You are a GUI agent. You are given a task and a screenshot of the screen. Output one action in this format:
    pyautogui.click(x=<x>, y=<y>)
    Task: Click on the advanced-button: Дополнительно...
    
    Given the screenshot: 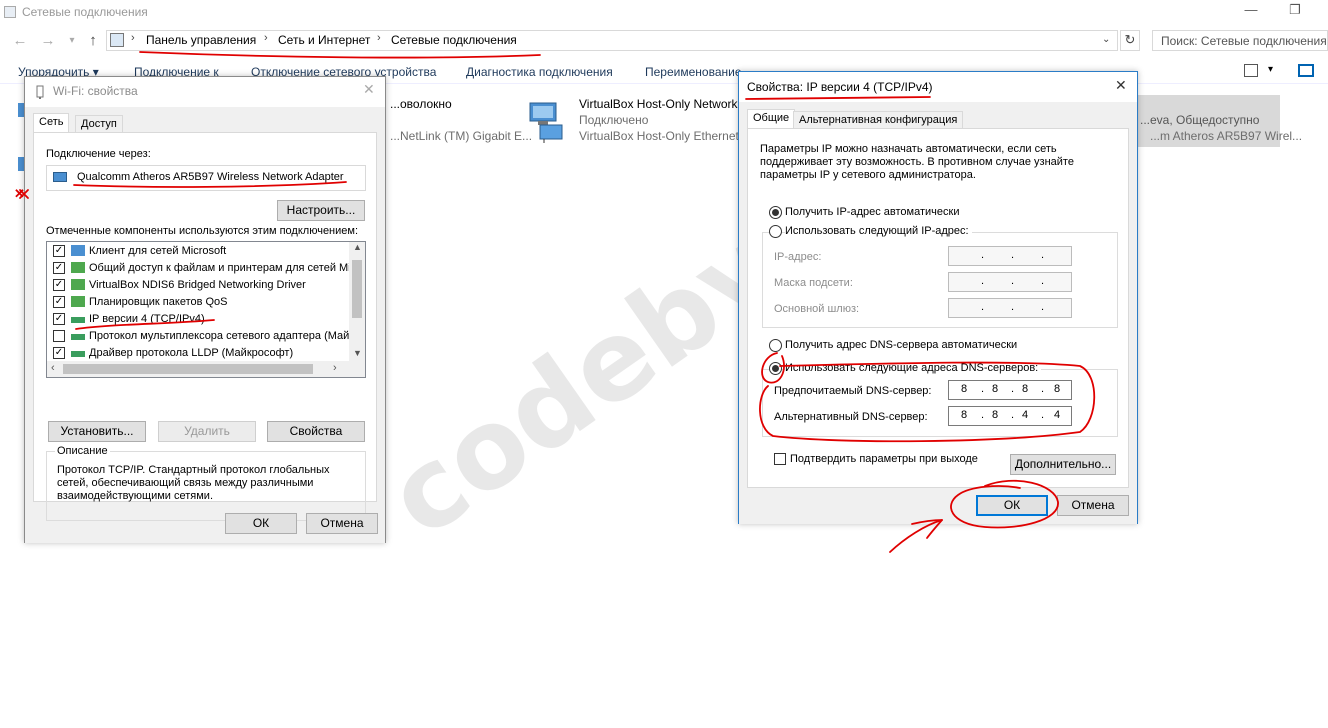 What is the action you would take?
    pyautogui.click(x=1063, y=464)
    